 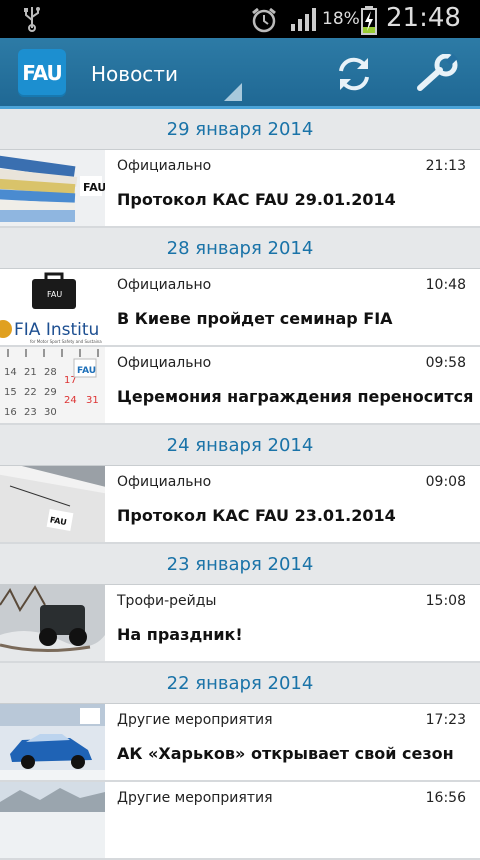 I want to click on item-category: Трофи-рейды, so click(x=167, y=601).